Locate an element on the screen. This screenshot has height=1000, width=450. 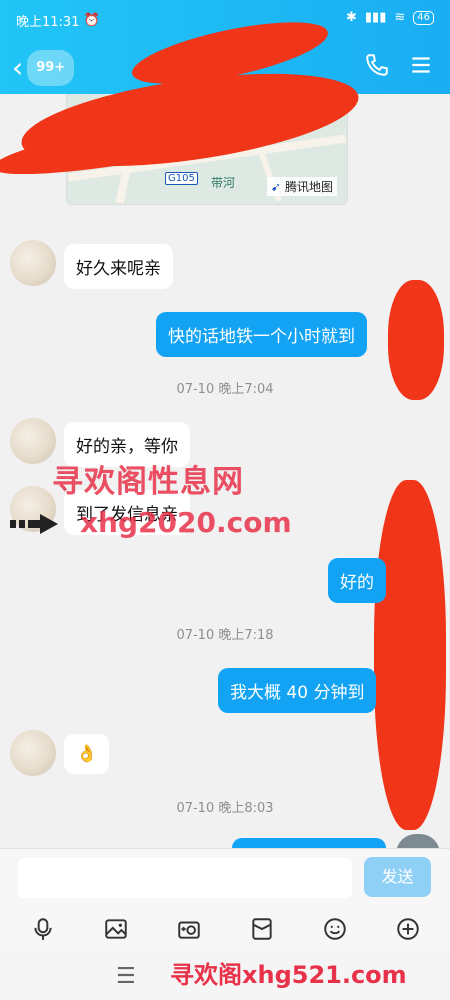
message-bubble-outgoing: 我大概 40 分钟到 is located at coordinates (297, 690).